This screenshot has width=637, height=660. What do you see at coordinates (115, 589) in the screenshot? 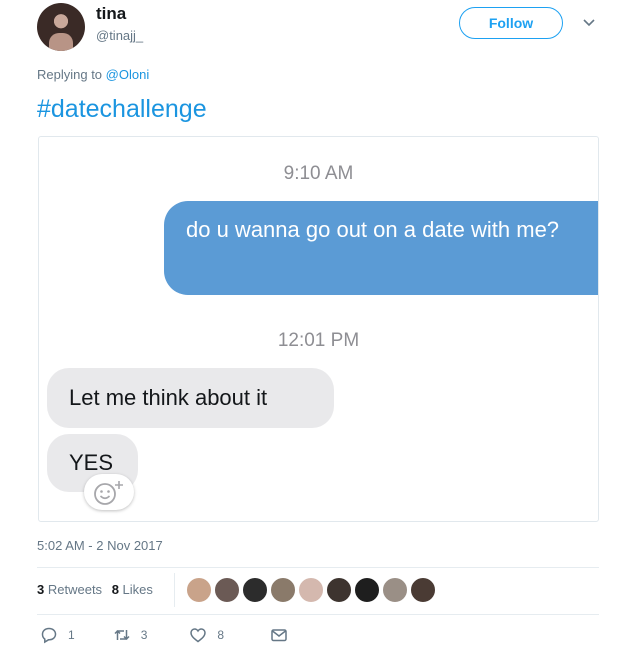
I see `likes-count: 8` at bounding box center [115, 589].